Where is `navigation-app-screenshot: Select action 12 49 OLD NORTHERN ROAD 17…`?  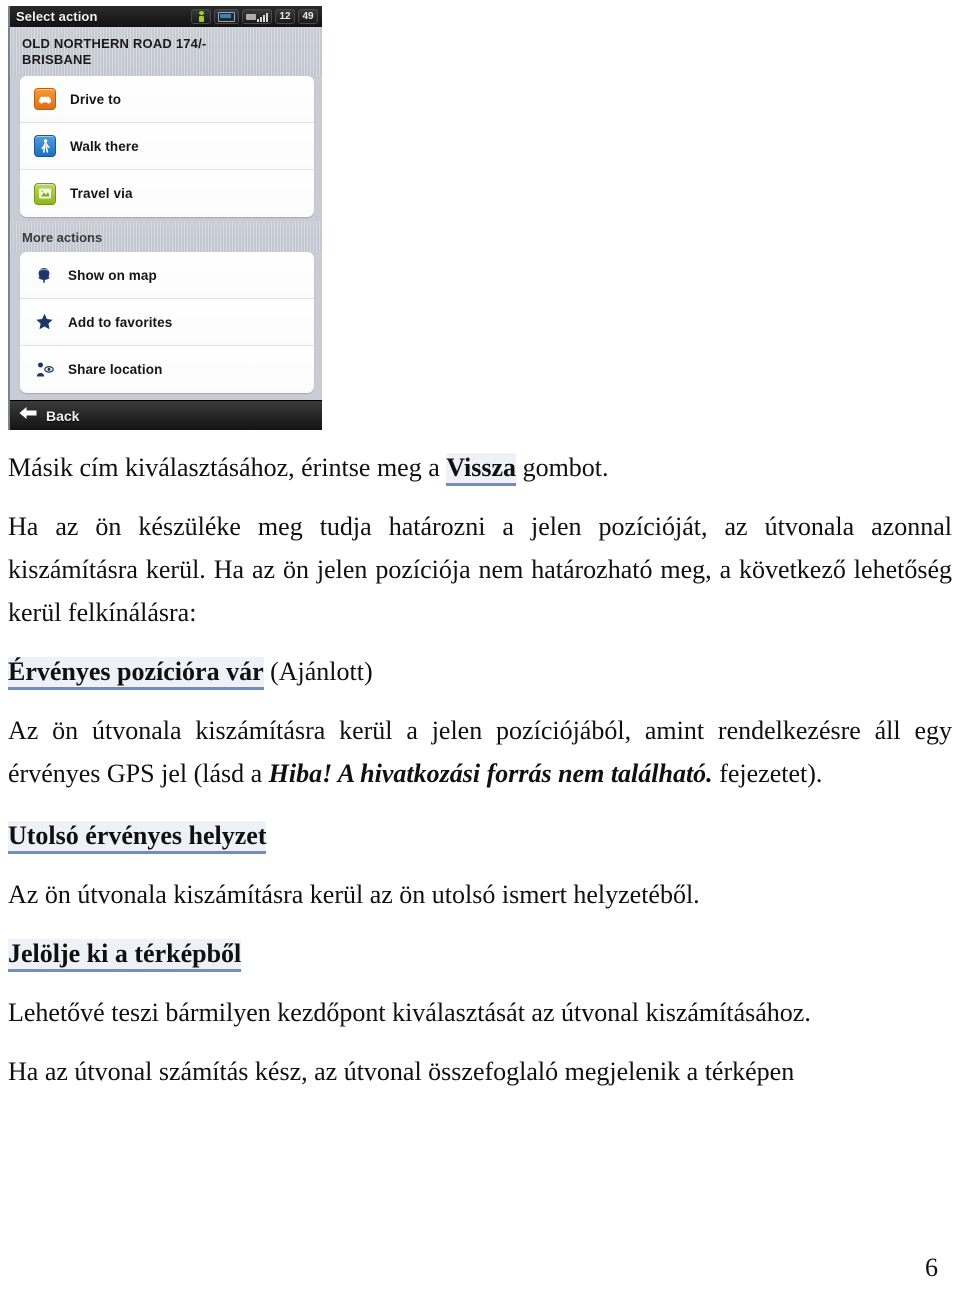
navigation-app-screenshot: Select action 12 49 OLD NORTHERN ROAD 17… is located at coordinates (165, 218).